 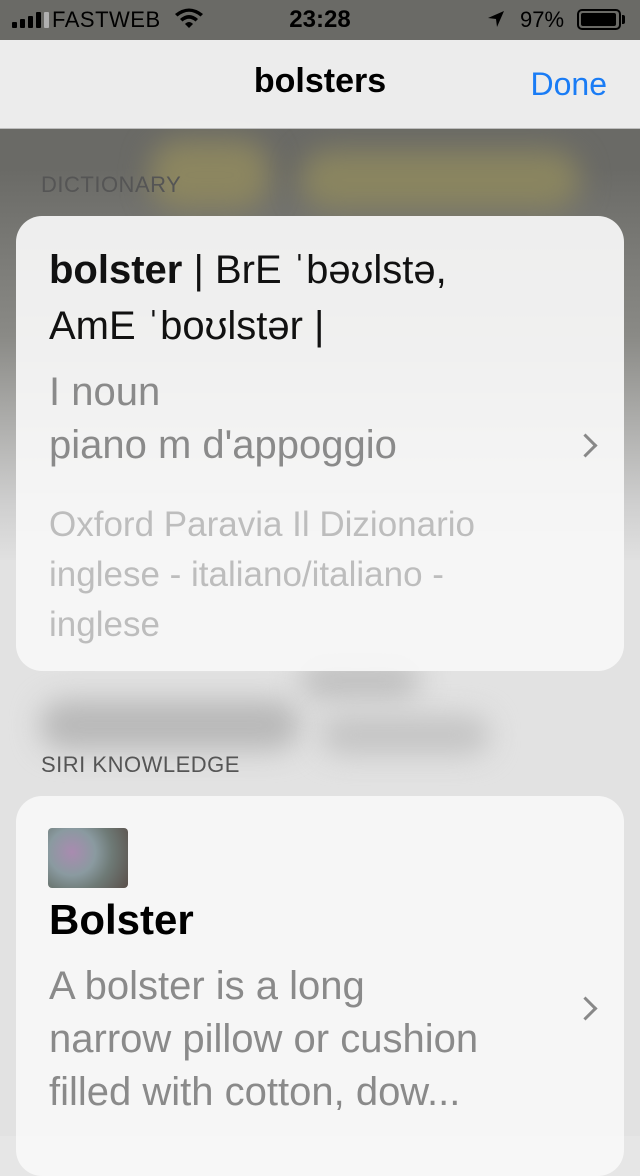 What do you see at coordinates (105, 392) in the screenshot?
I see `part-of-speech: I noun` at bounding box center [105, 392].